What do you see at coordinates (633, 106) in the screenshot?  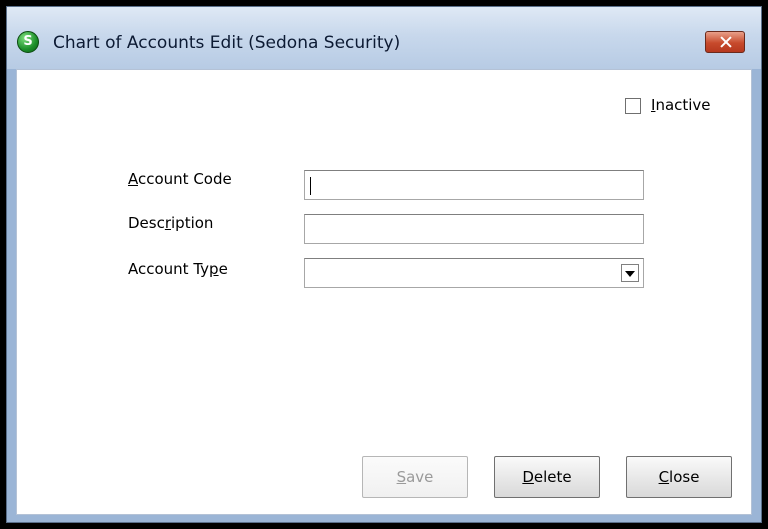 I see `inactive-checkbox` at bounding box center [633, 106].